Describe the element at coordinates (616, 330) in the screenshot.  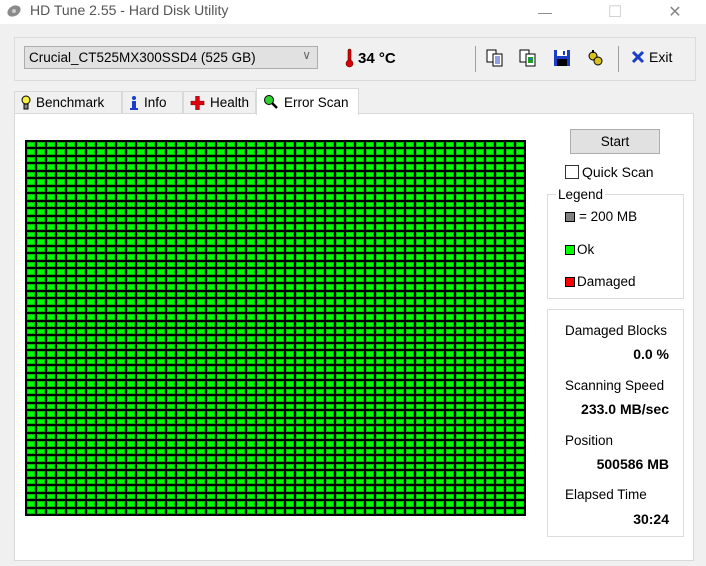
I see `damaged-blocks-label: Damaged Blocks` at that location.